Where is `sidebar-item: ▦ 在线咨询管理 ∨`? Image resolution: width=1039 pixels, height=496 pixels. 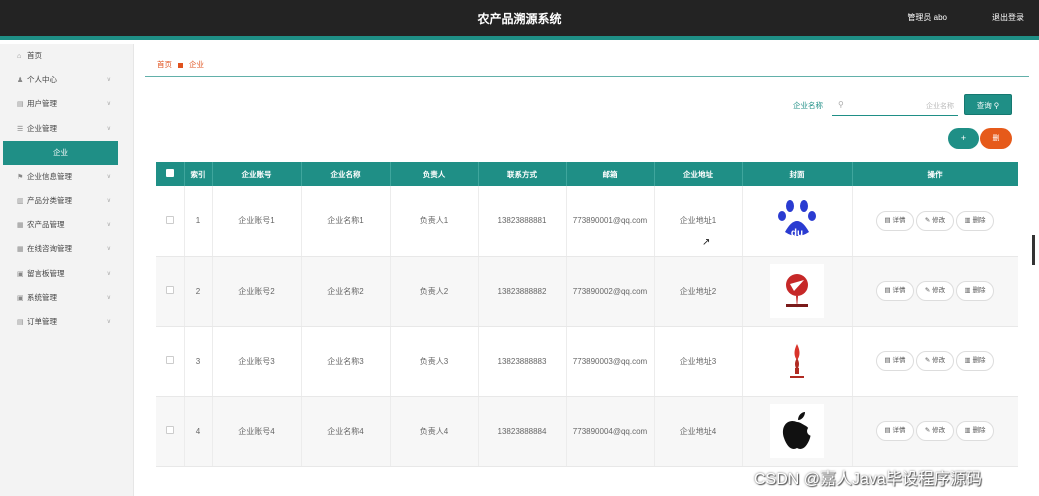
sidebar-item: ▦ 在线咨询管理 ∨ is located at coordinates (66, 249).